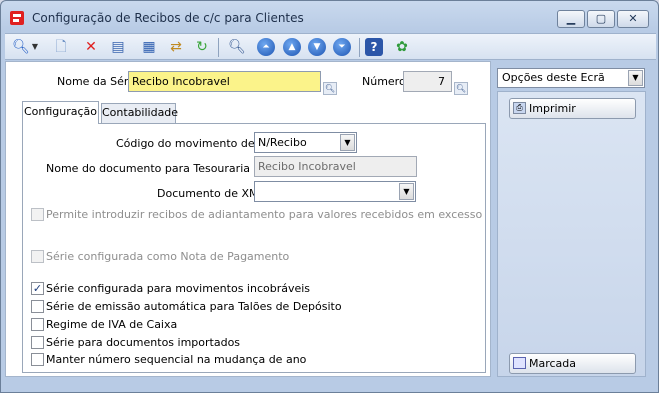 This screenshot has height=393, width=659. What do you see at coordinates (17, 18) in the screenshot?
I see `app-logo-icon` at bounding box center [17, 18].